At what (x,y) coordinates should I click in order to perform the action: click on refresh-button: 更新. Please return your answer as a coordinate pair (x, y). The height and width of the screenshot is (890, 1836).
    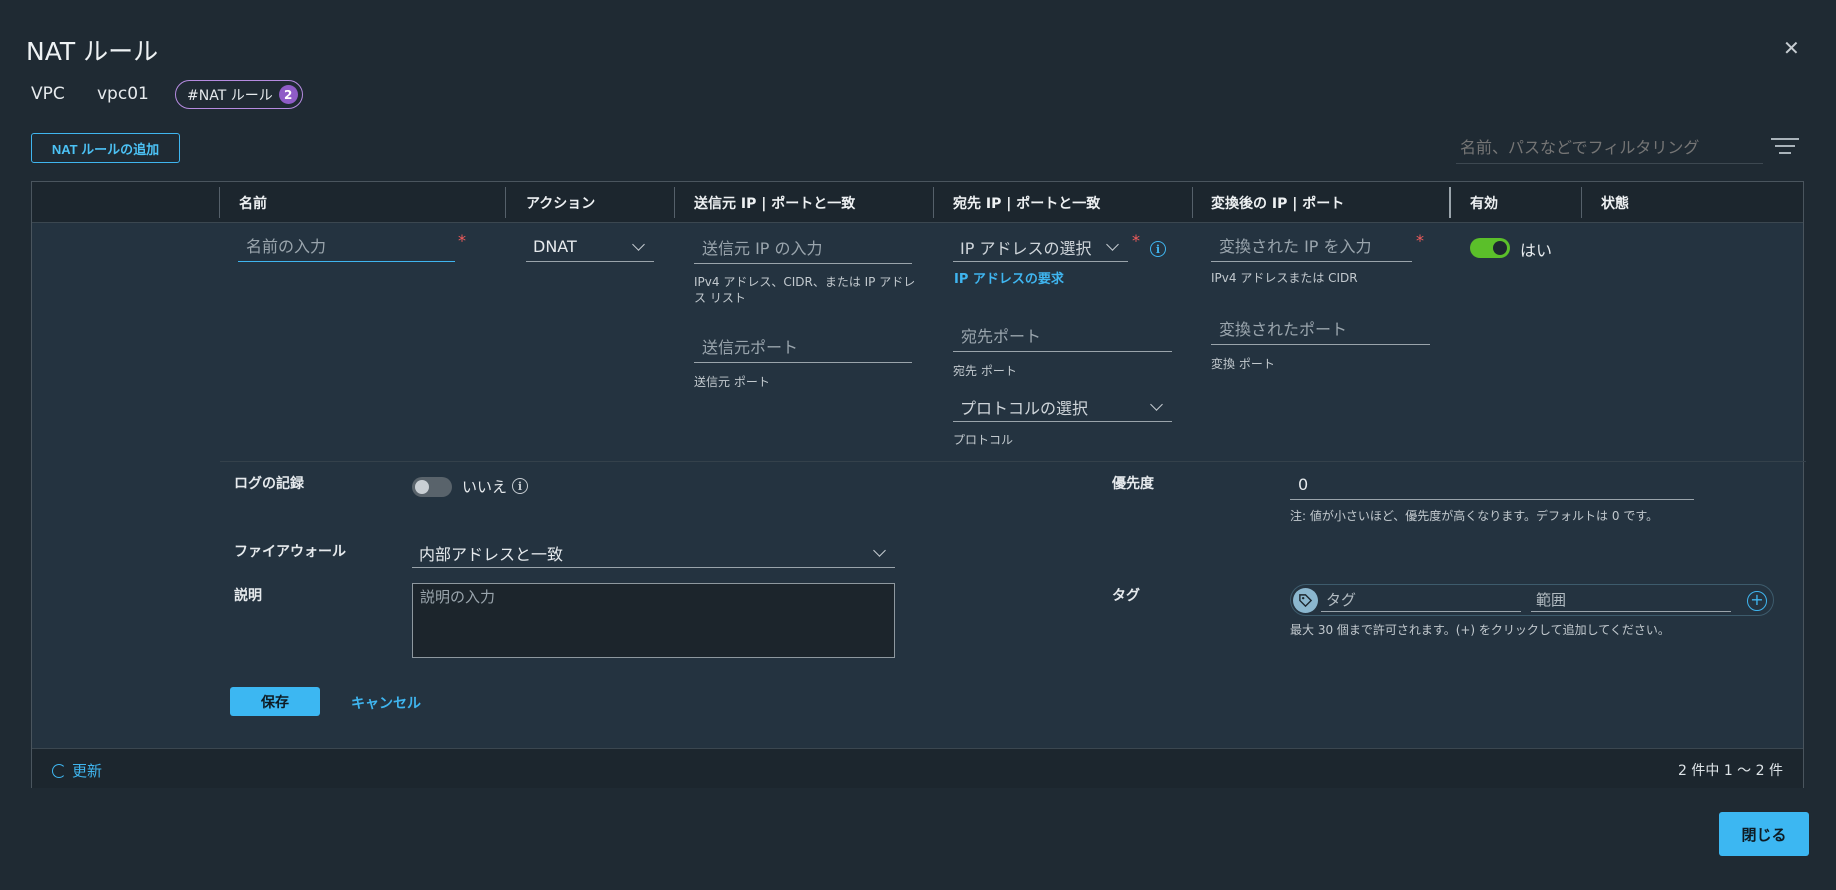
    Looking at the image, I should click on (77, 770).